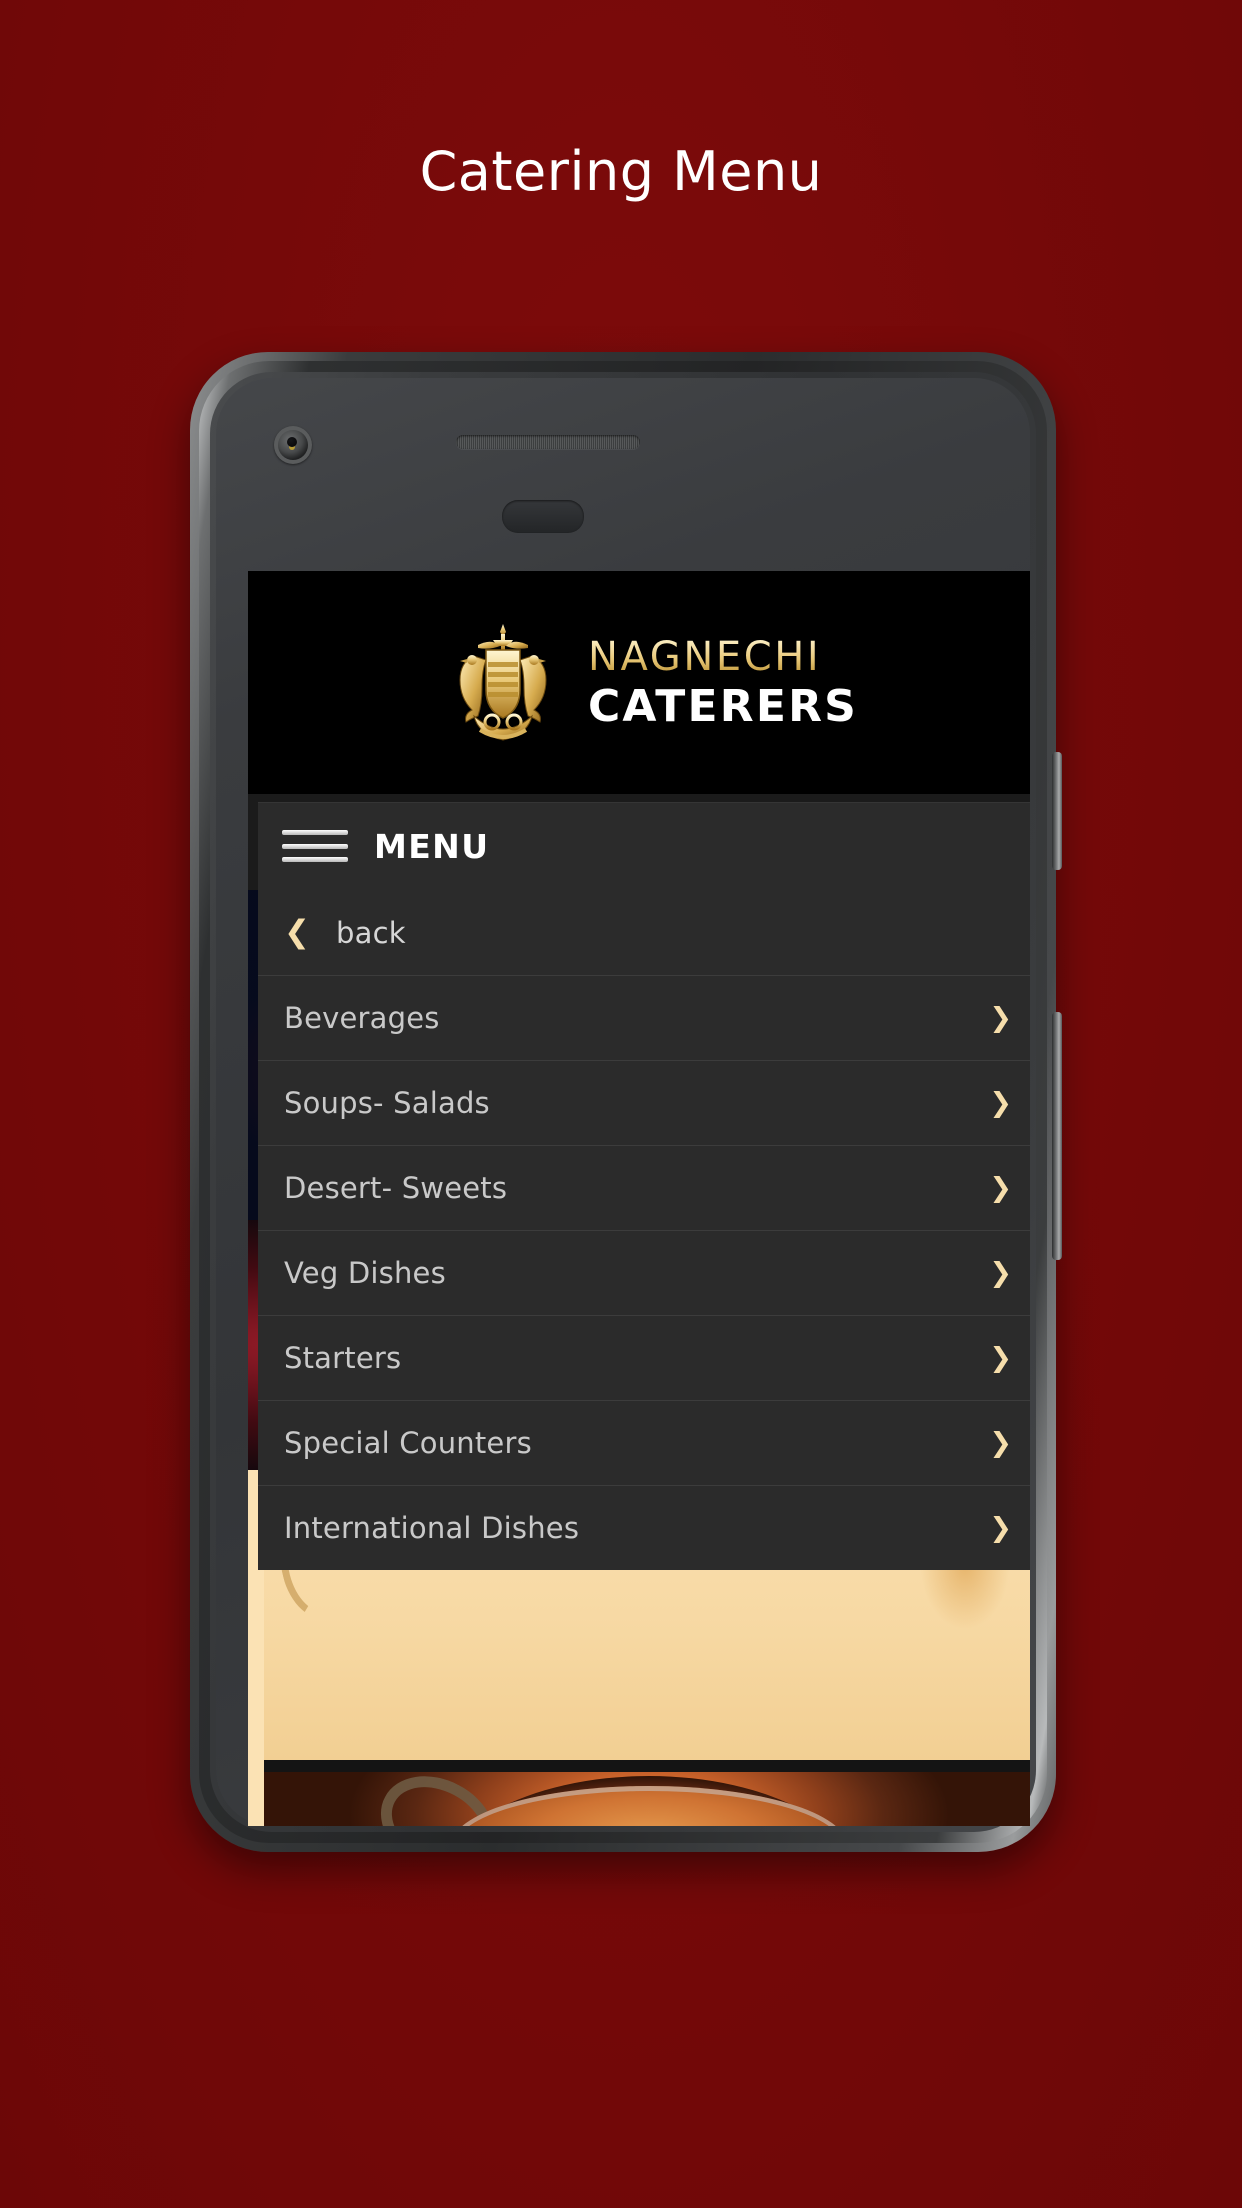 Image resolution: width=1242 pixels, height=2208 pixels. Describe the element at coordinates (387, 1103) in the screenshot. I see `menu-item-label: Soups- Salads` at that location.